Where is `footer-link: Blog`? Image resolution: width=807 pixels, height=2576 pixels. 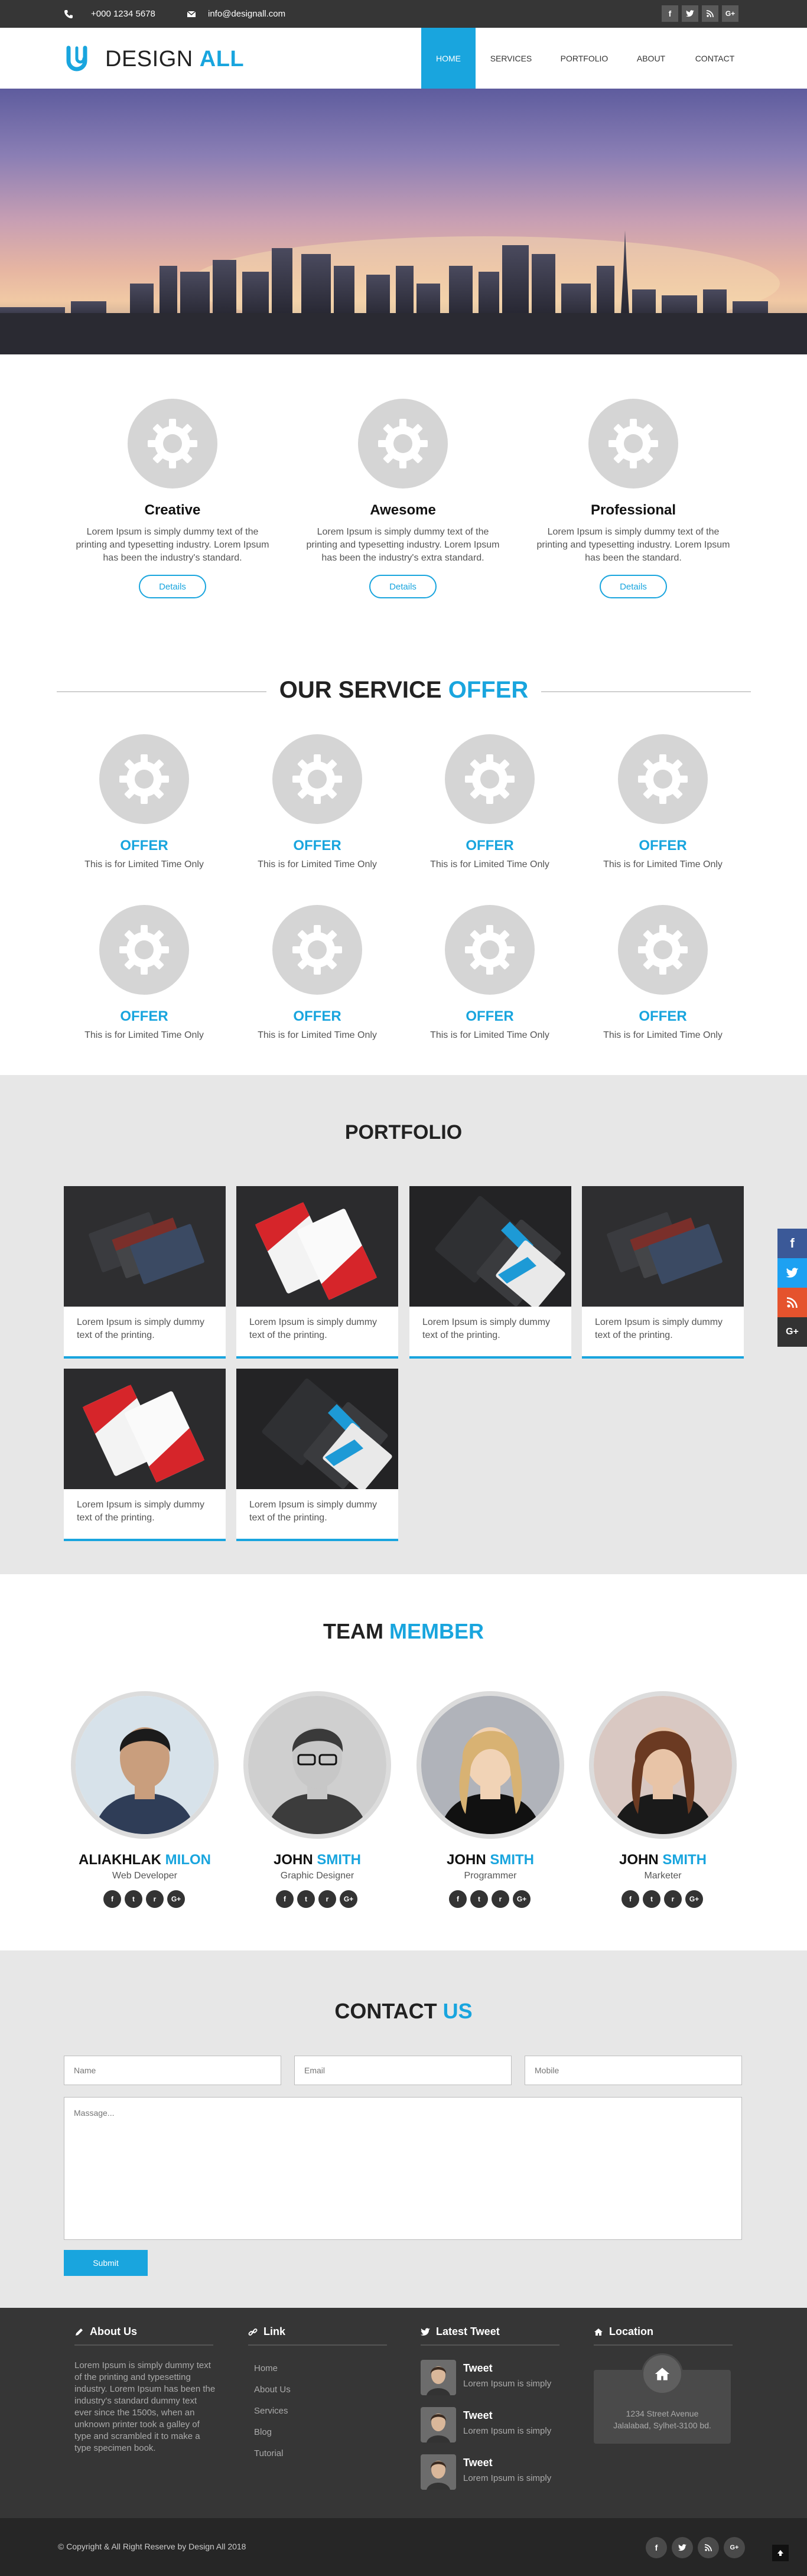
footer-link: Blog is located at coordinates (263, 2432).